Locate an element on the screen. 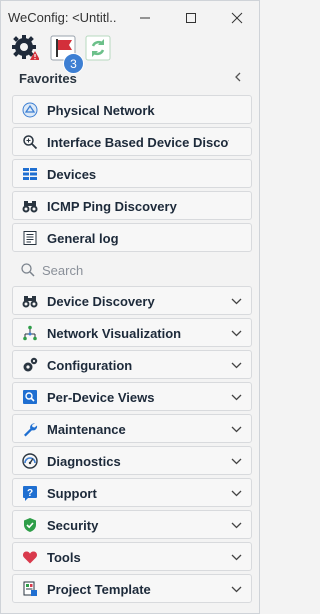  section-configuration: Configuration is located at coordinates (132, 364).